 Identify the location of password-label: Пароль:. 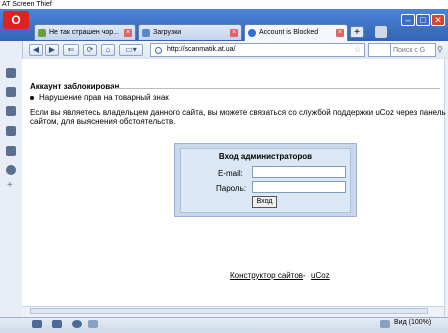
(231, 188).